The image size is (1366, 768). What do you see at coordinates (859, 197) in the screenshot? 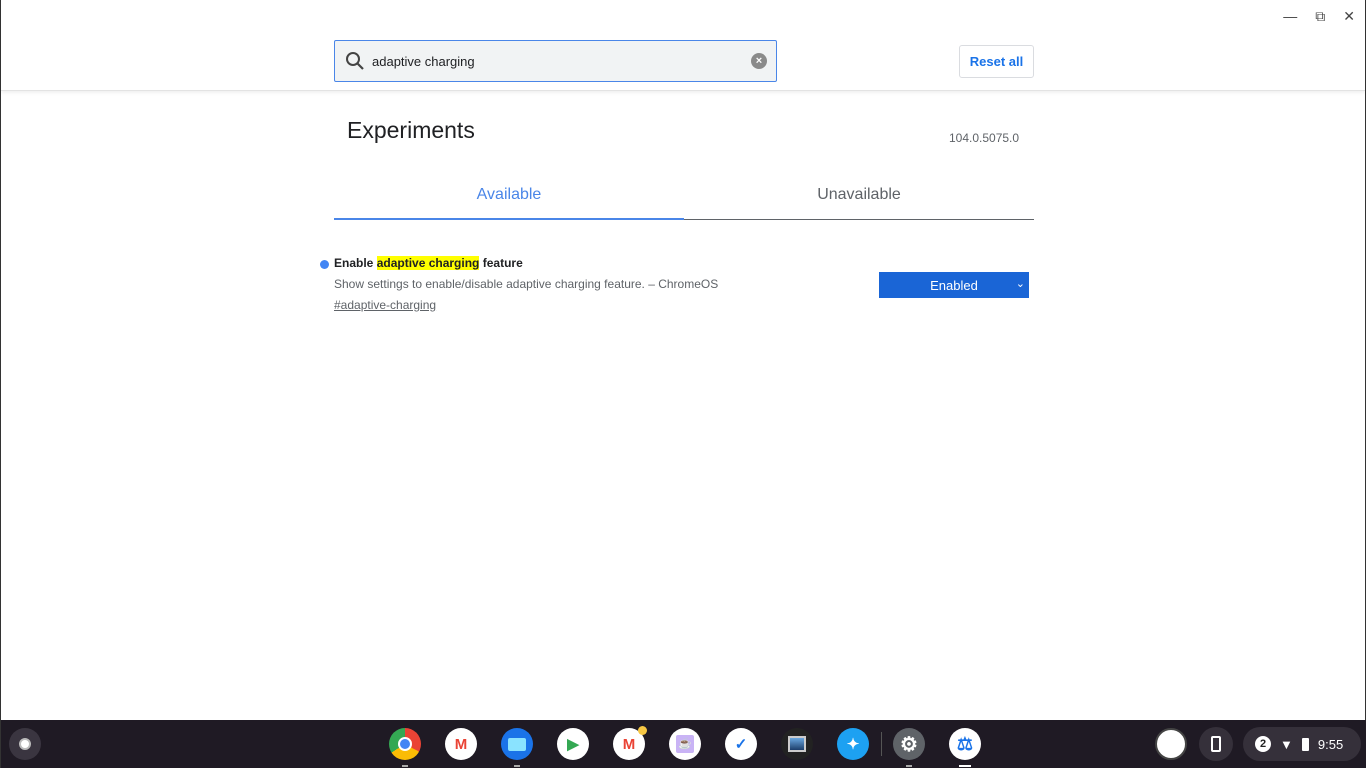
I see `tab-unavailable: Unavailable` at bounding box center [859, 197].